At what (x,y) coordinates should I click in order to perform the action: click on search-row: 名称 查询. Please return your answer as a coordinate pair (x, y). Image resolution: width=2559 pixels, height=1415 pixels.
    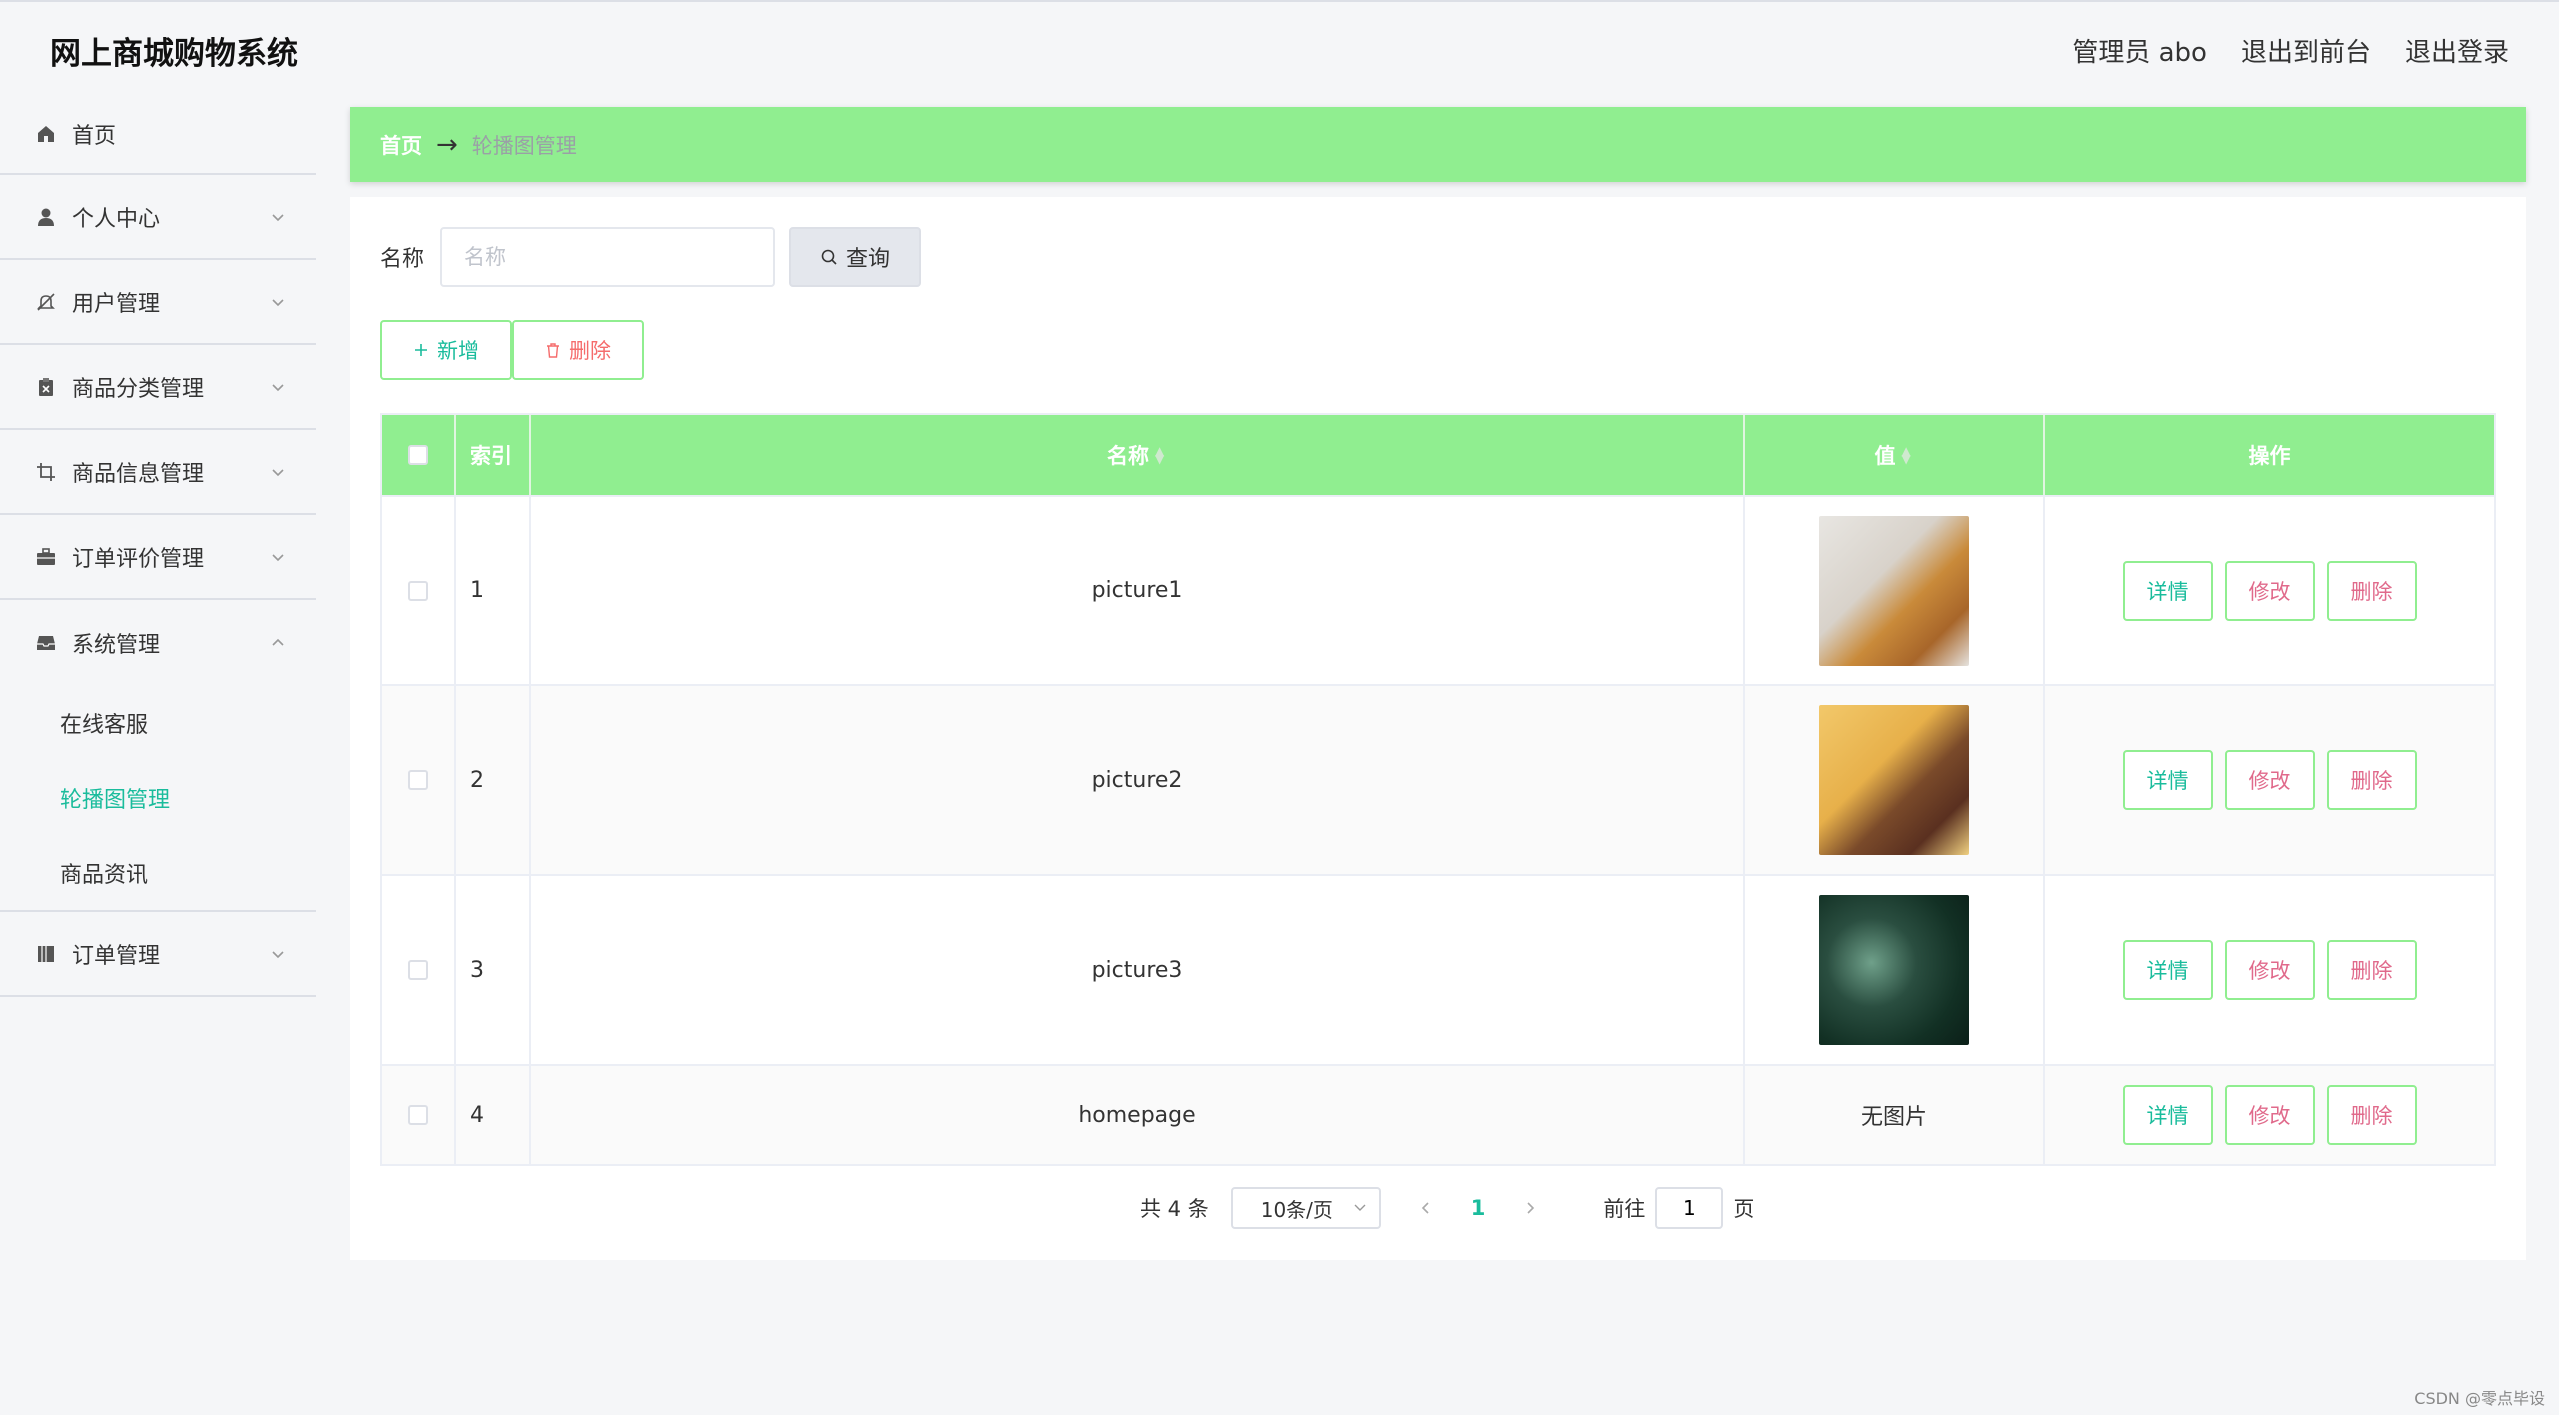
    Looking at the image, I should click on (651, 257).